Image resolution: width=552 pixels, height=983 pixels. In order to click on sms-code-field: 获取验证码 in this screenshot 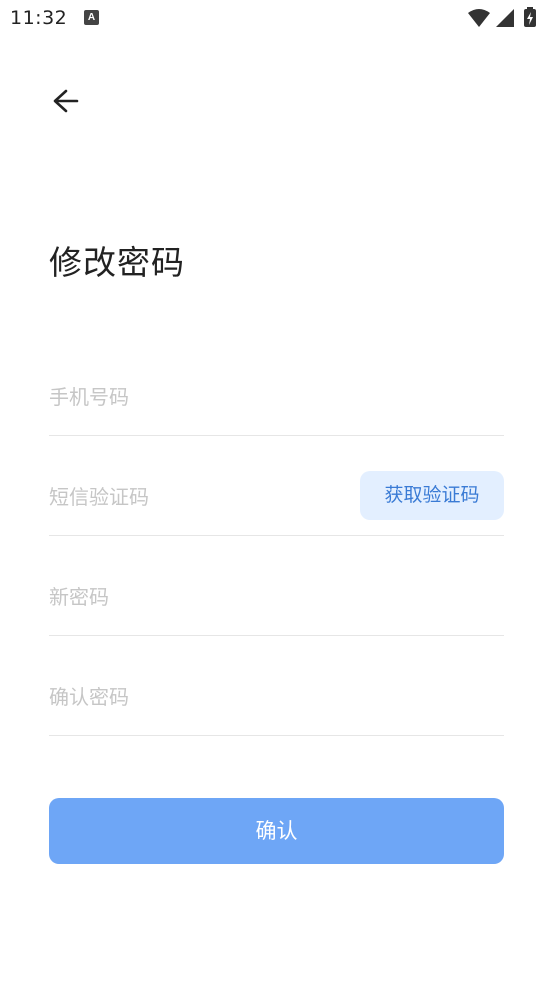, I will do `click(276, 486)`.